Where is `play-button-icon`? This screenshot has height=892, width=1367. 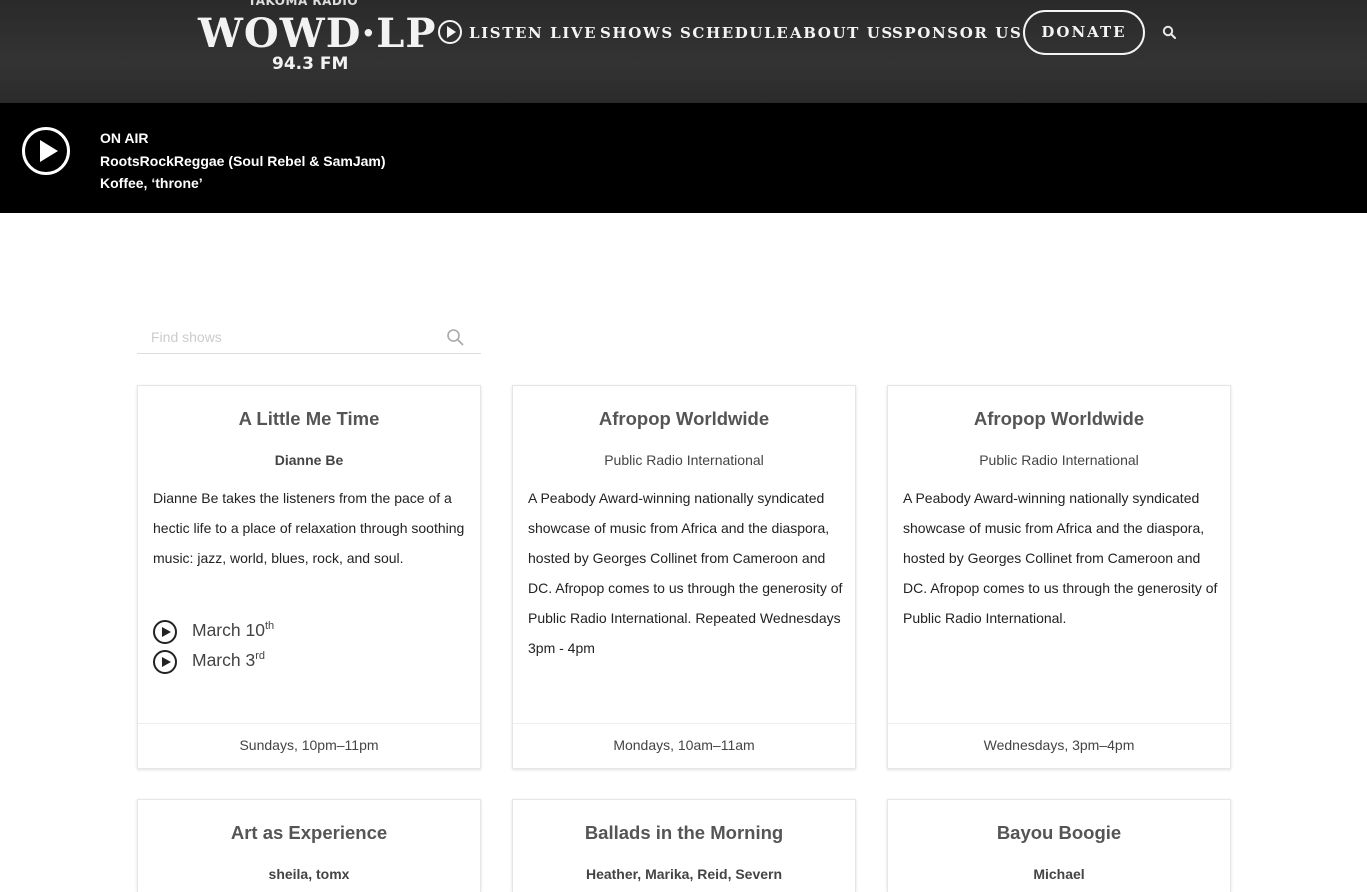
play-button-icon is located at coordinates (46, 151).